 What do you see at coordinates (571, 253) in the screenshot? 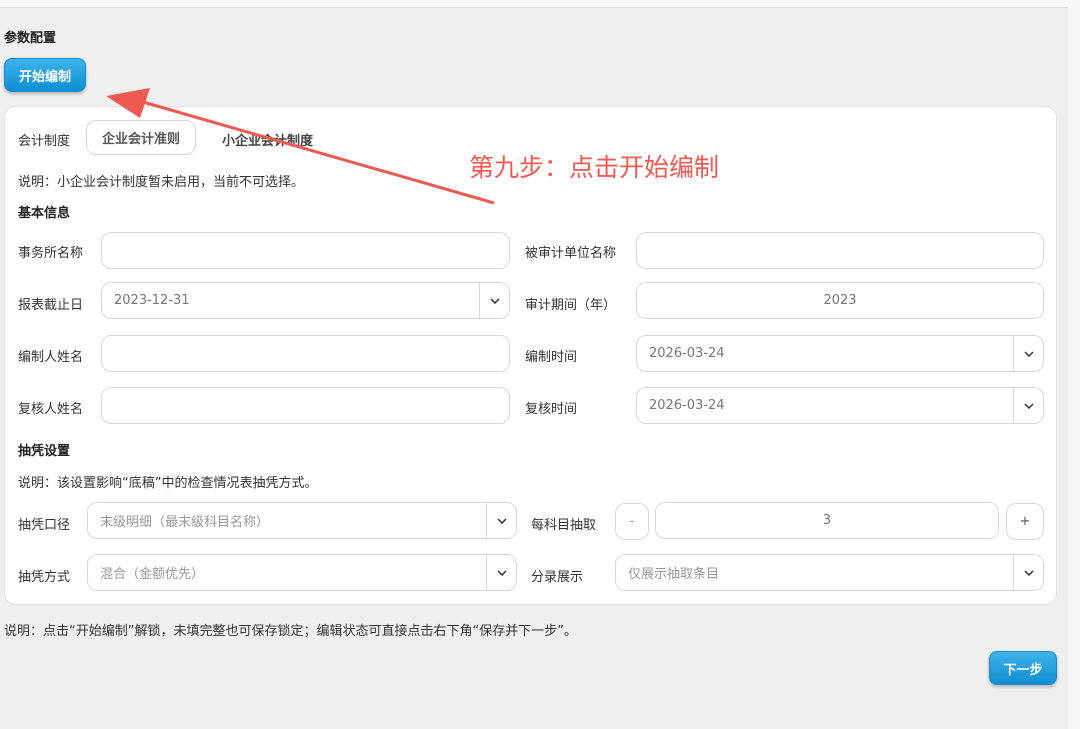
I see `audited-unit-label: 被审计单位名称` at bounding box center [571, 253].